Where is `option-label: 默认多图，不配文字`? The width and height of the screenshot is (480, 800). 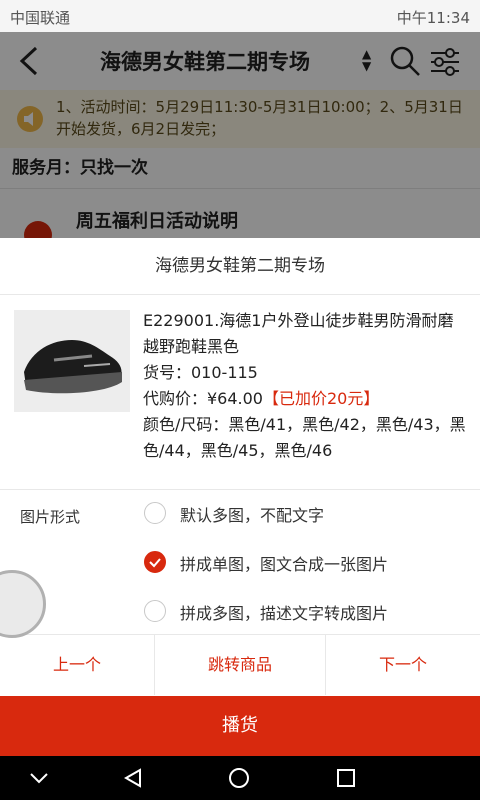
option-label: 默认多图，不配文字 is located at coordinates (252, 515).